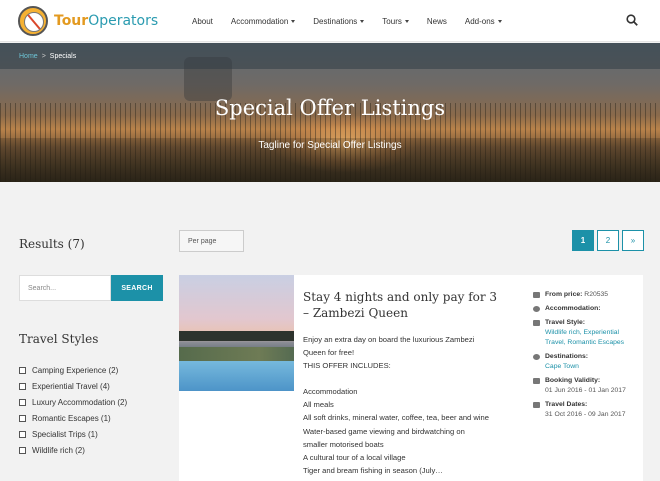  What do you see at coordinates (71, 21) in the screenshot?
I see `logo-text-tour: Tour` at bounding box center [71, 21].